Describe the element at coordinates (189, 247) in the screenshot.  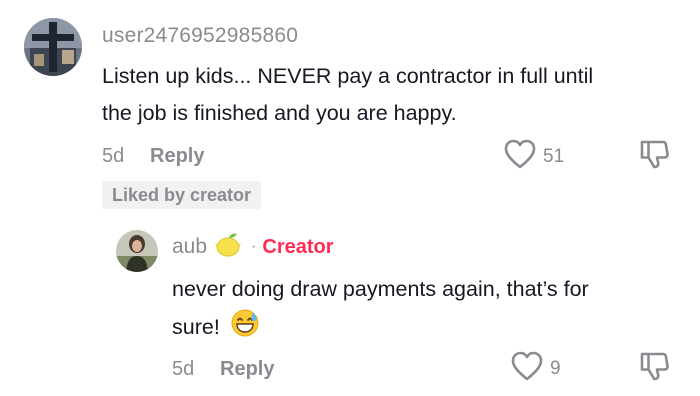
I see `reply-username: aub` at that location.